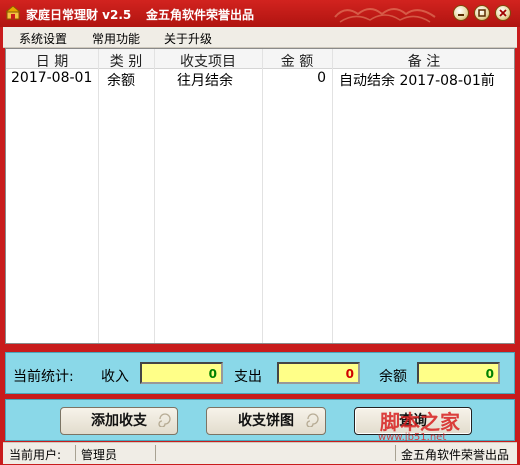  I want to click on cell-date: 2017-08-01, so click(52, 78).